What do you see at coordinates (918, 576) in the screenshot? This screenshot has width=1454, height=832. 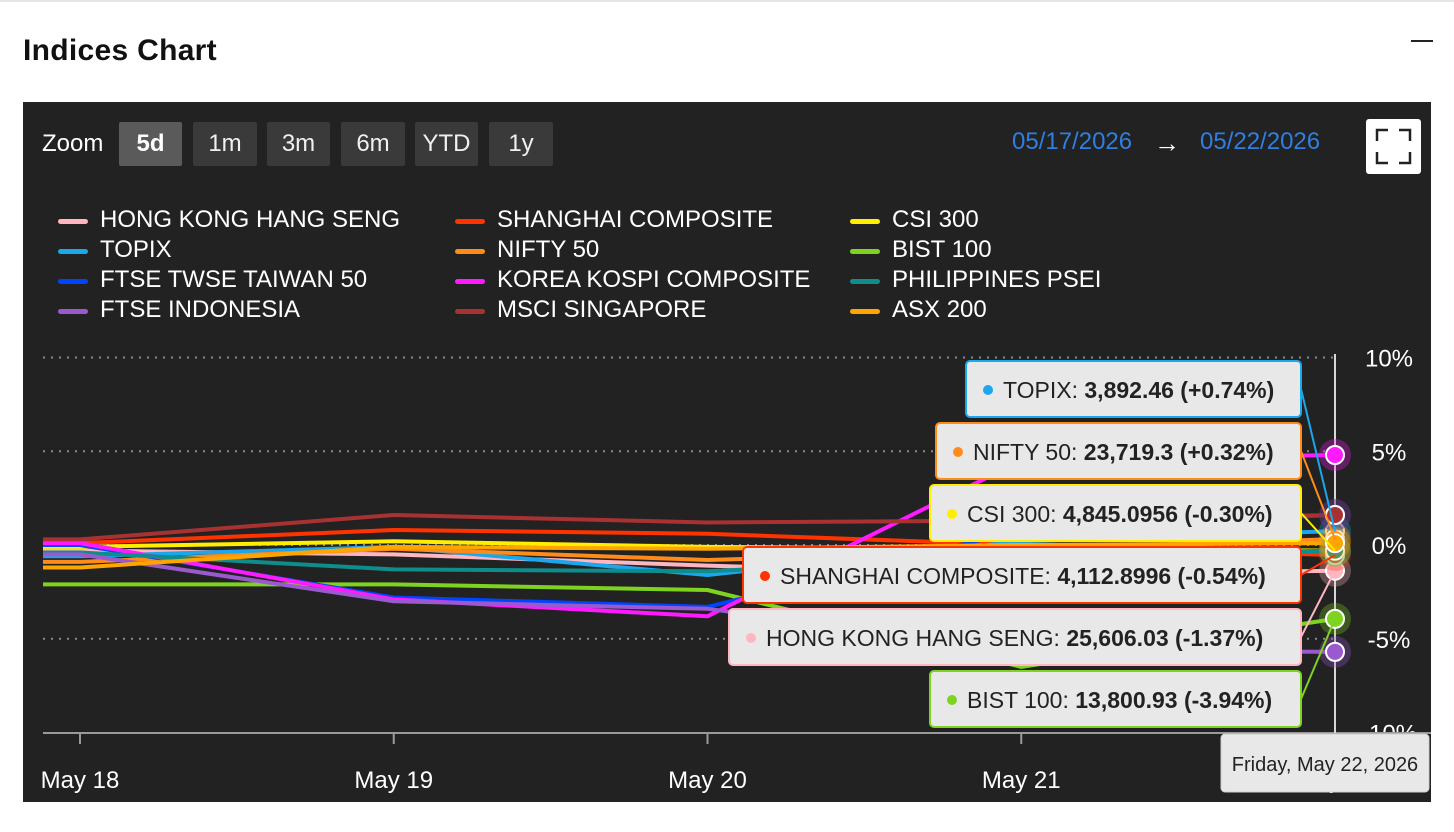 I see `tooltip-label: SHANGHAI COMPOSITE:` at bounding box center [918, 576].